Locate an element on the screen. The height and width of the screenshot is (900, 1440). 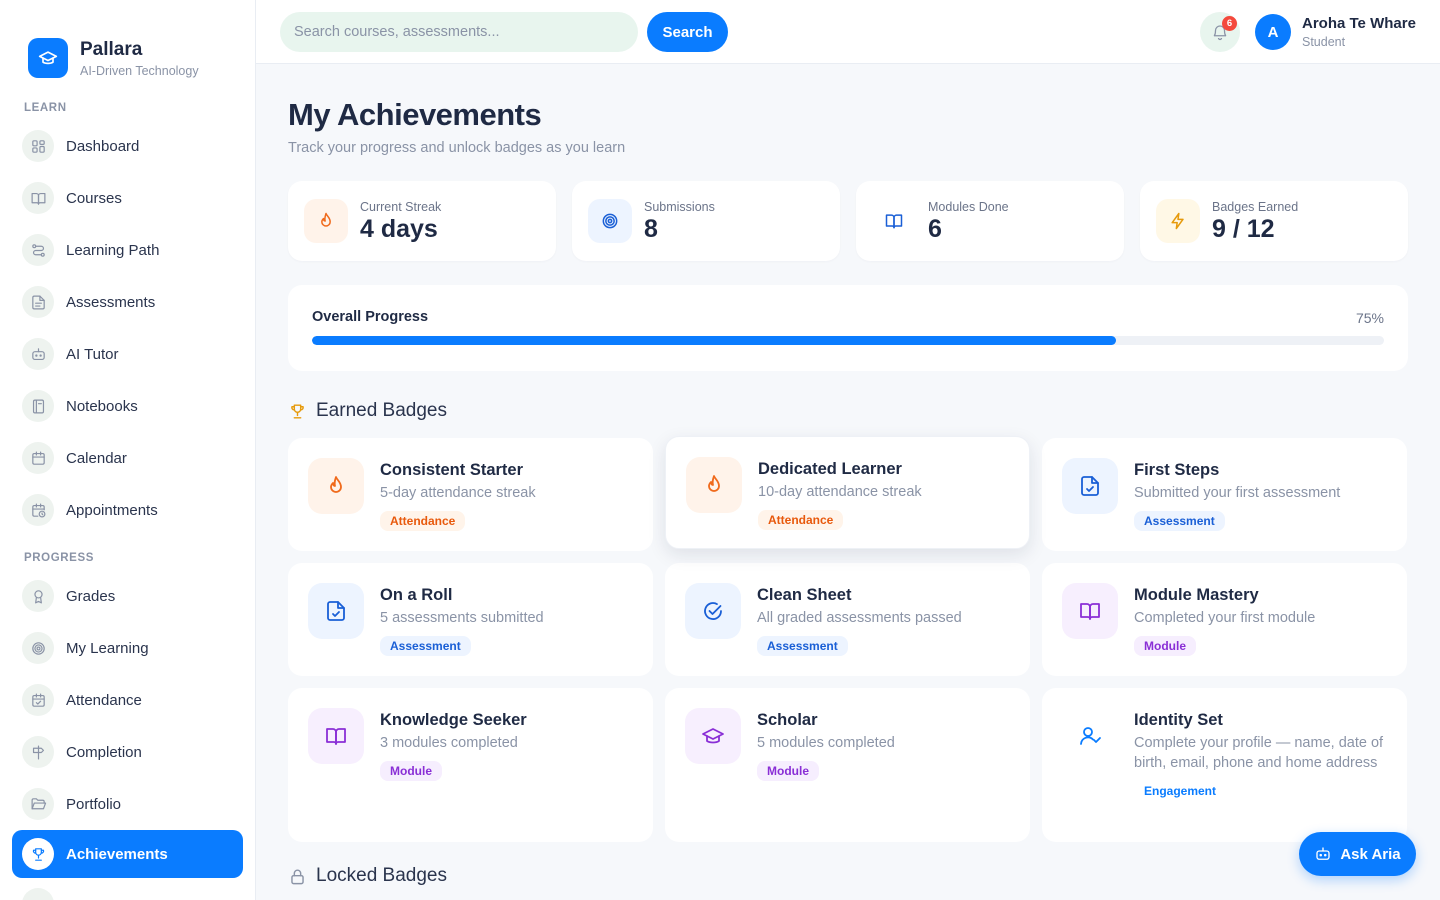
badge-desc: 3 modules completed is located at coordinates (449, 743).